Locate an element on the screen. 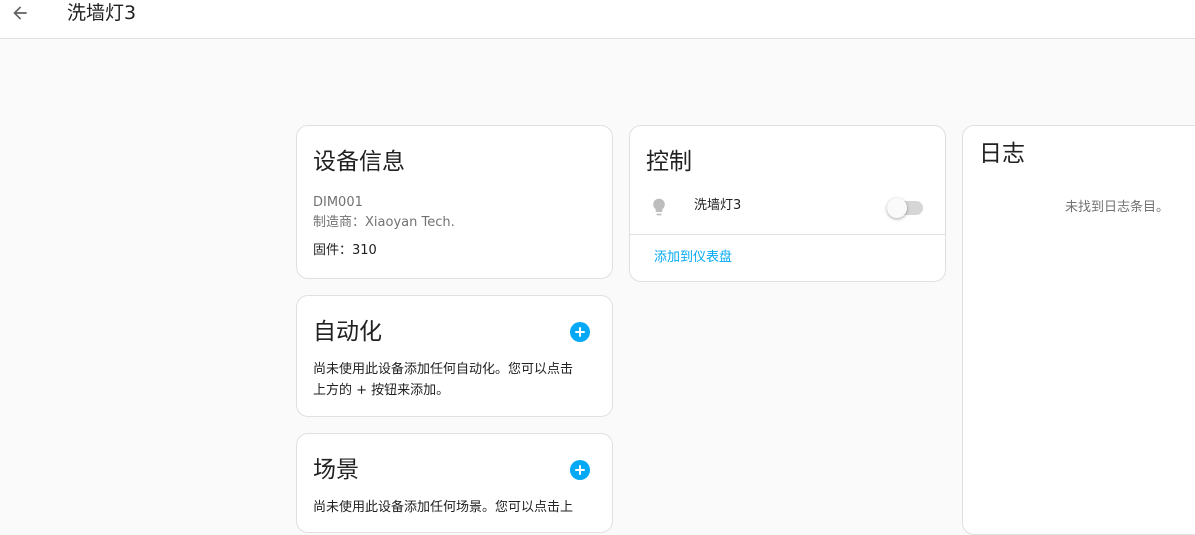  manufacturer-value: Xiaoyan Tech. is located at coordinates (410, 222).